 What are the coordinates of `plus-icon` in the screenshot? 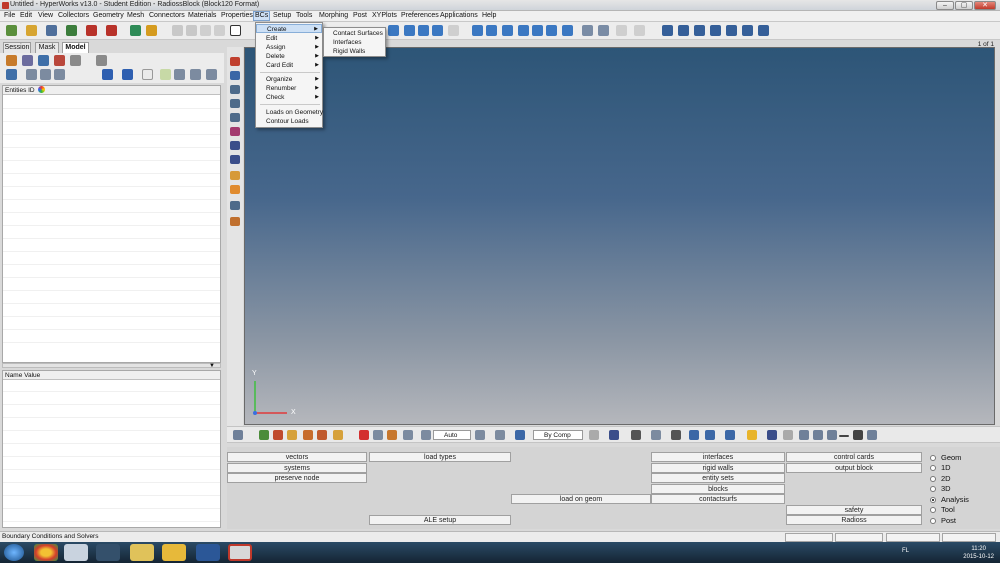 It's located at (858, 435).